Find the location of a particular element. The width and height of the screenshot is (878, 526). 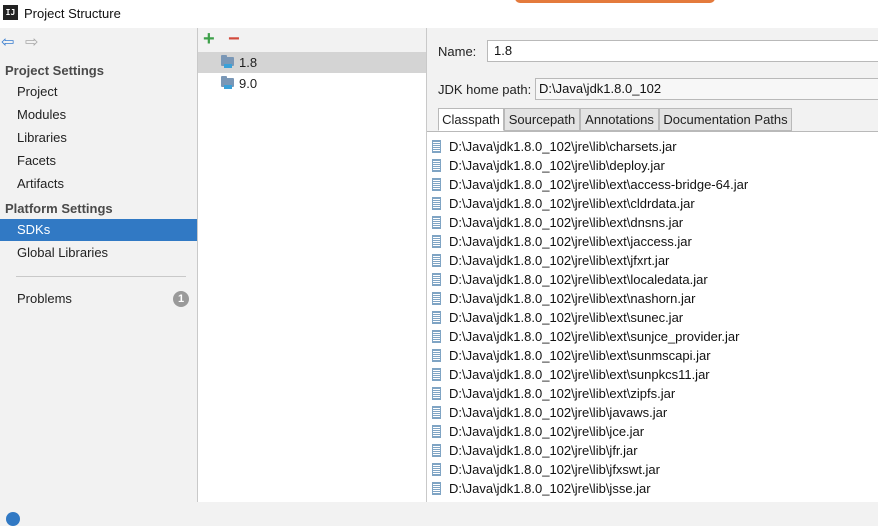

history-nav: ⇦ ⇨ is located at coordinates (98, 41).